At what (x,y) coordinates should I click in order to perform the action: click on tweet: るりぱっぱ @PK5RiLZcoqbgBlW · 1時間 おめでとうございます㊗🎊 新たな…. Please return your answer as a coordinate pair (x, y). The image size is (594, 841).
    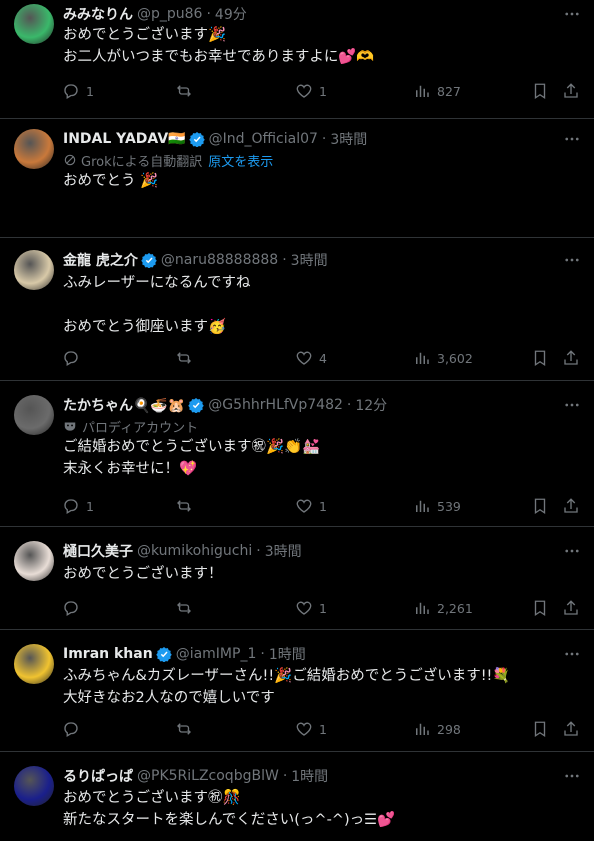
    Looking at the image, I should click on (297, 796).